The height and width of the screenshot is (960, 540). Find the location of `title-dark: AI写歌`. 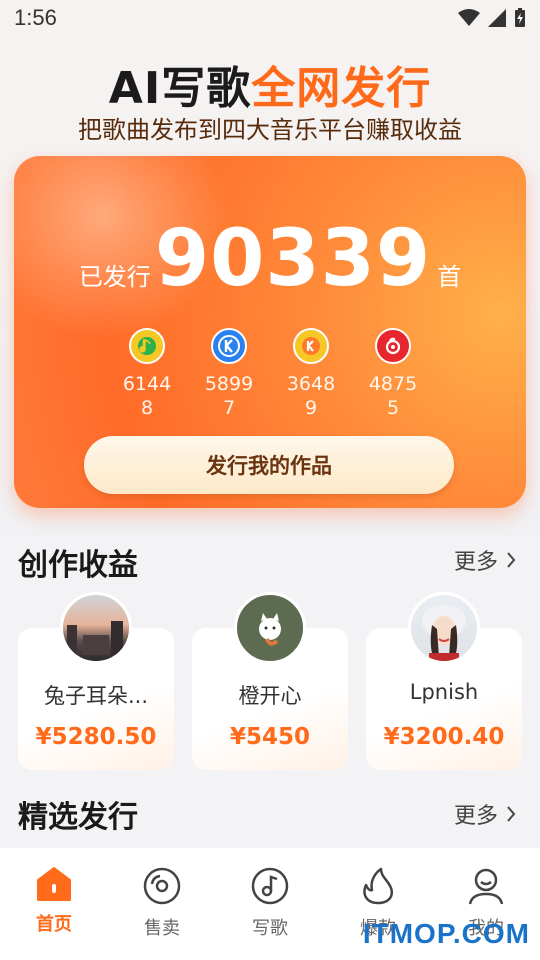

title-dark: AI写歌 is located at coordinates (180, 88).